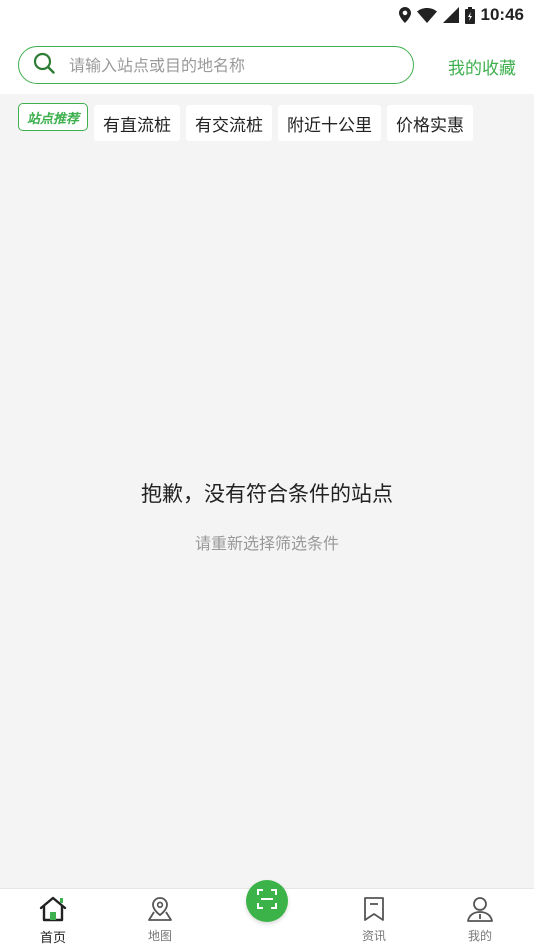  I want to click on tab-profile: 我的, so click(480, 919).